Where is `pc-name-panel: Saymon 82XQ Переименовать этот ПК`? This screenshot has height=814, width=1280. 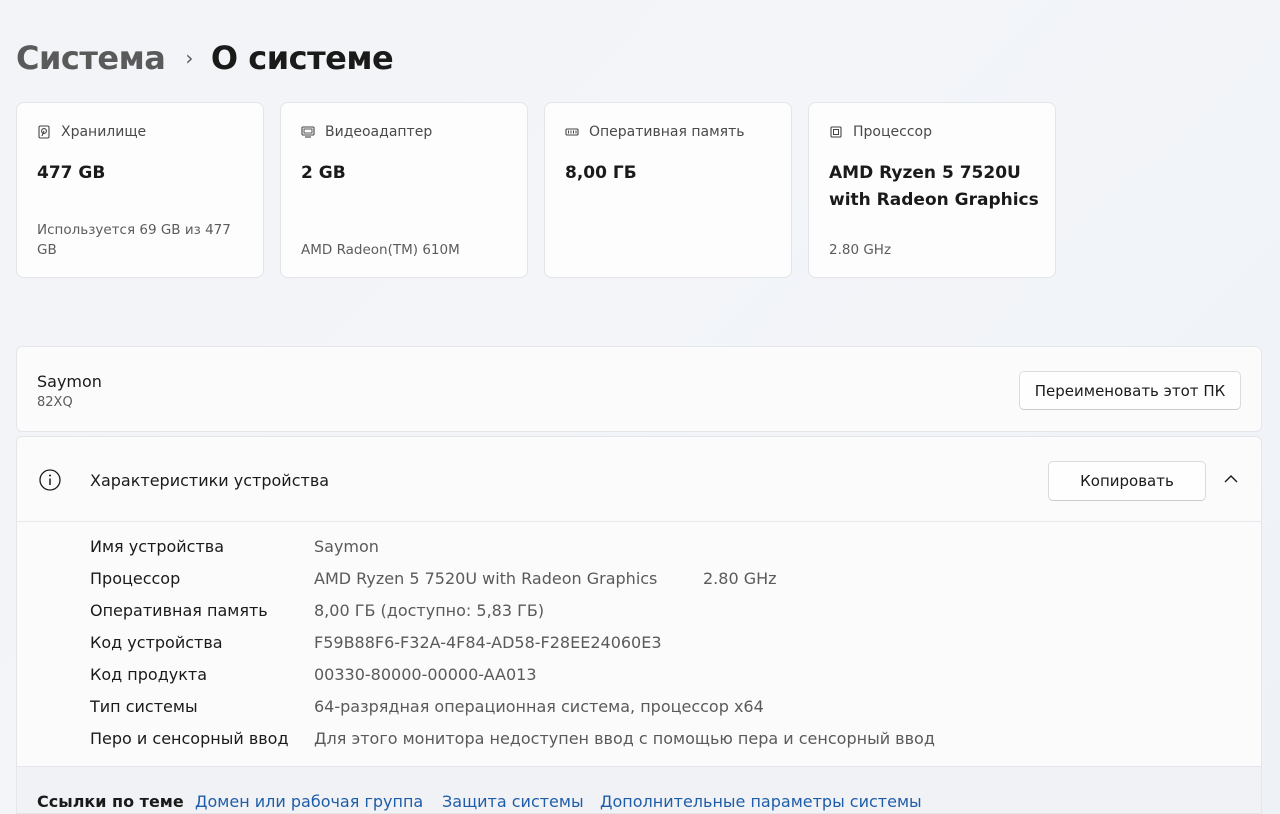
pc-name-panel: Saymon 82XQ Переименовать этот ПК is located at coordinates (639, 389).